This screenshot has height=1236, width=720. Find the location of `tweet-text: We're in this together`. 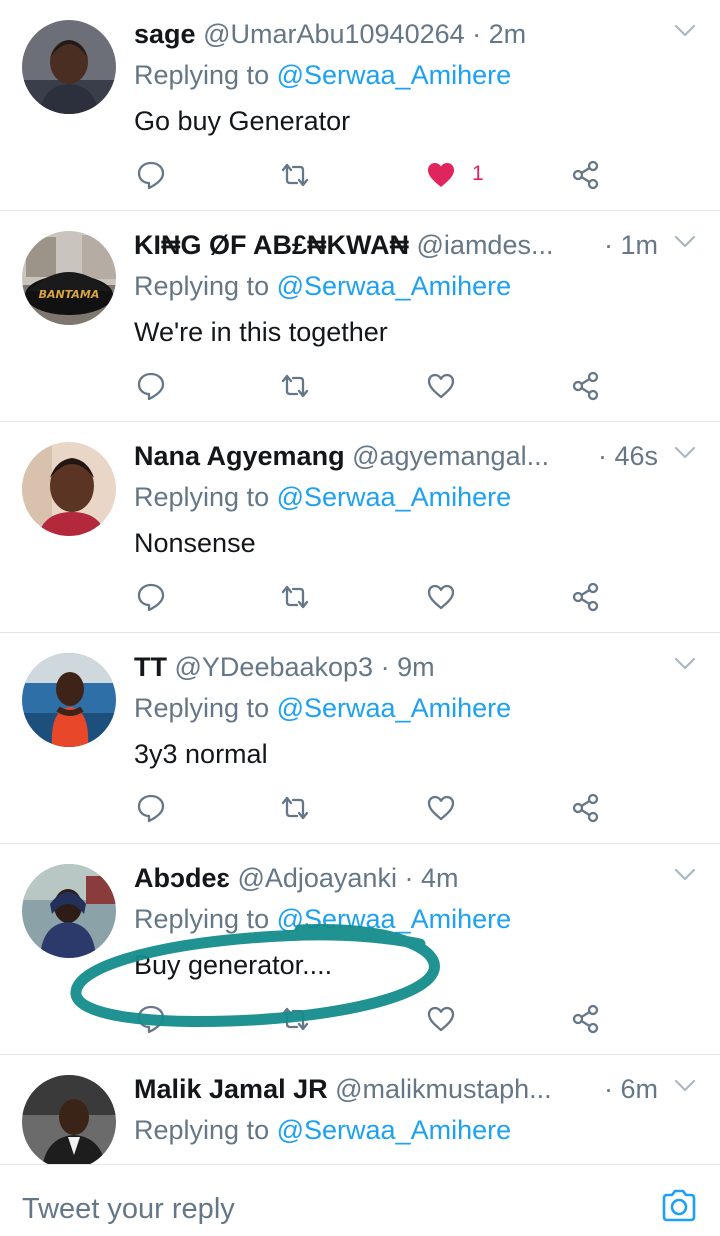

tweet-text: We're in this together is located at coordinates (261, 332).